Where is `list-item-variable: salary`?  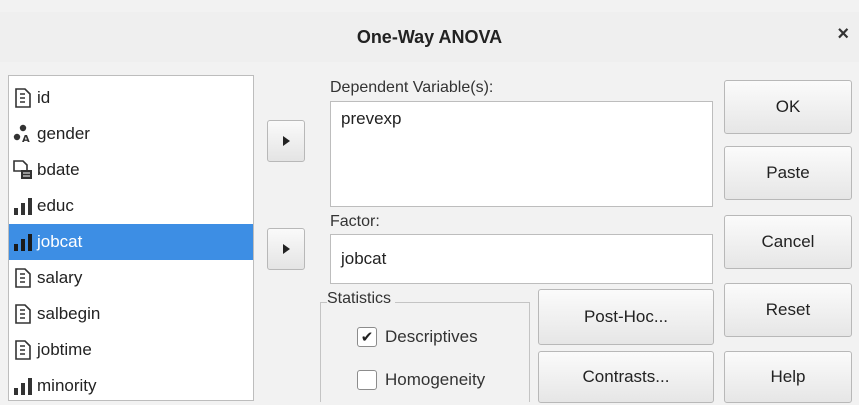 list-item-variable: salary is located at coordinates (131, 278).